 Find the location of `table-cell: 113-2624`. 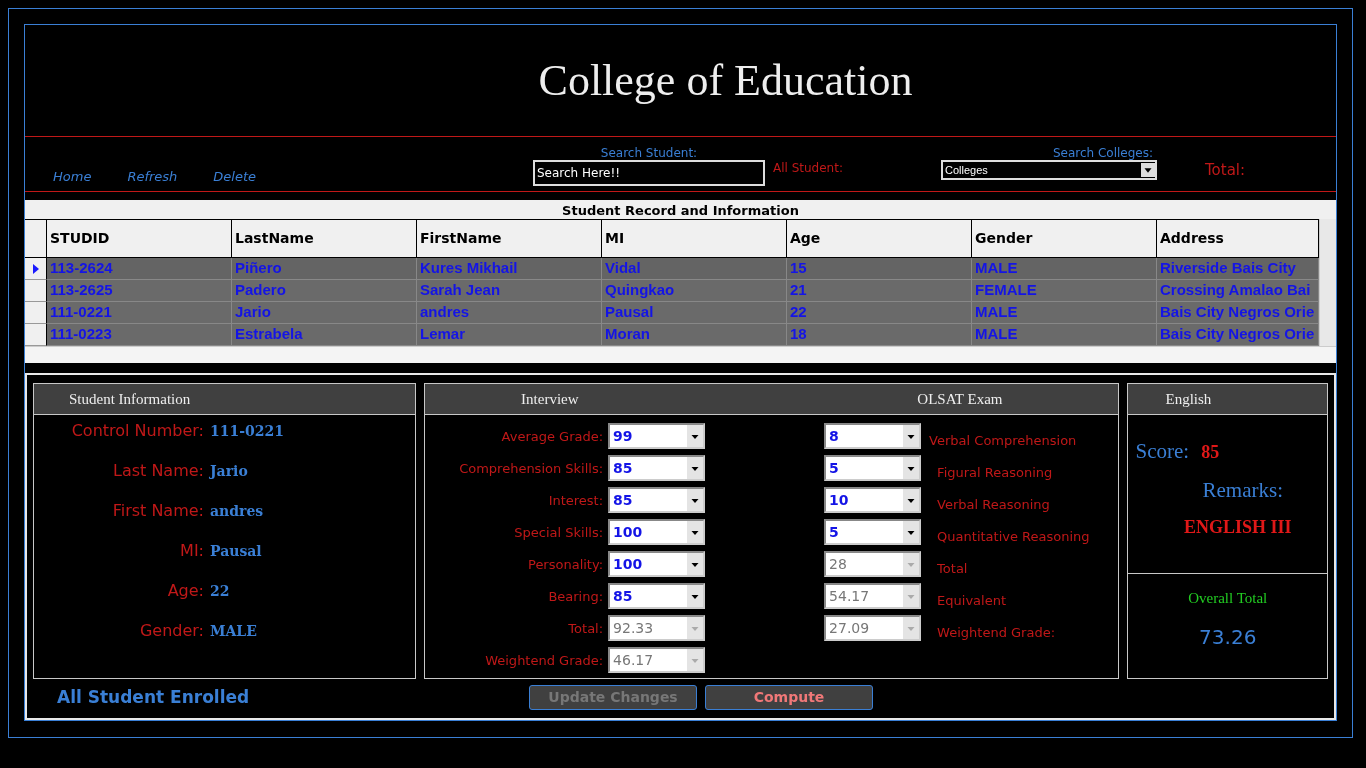

table-cell: 113-2624 is located at coordinates (139, 269).